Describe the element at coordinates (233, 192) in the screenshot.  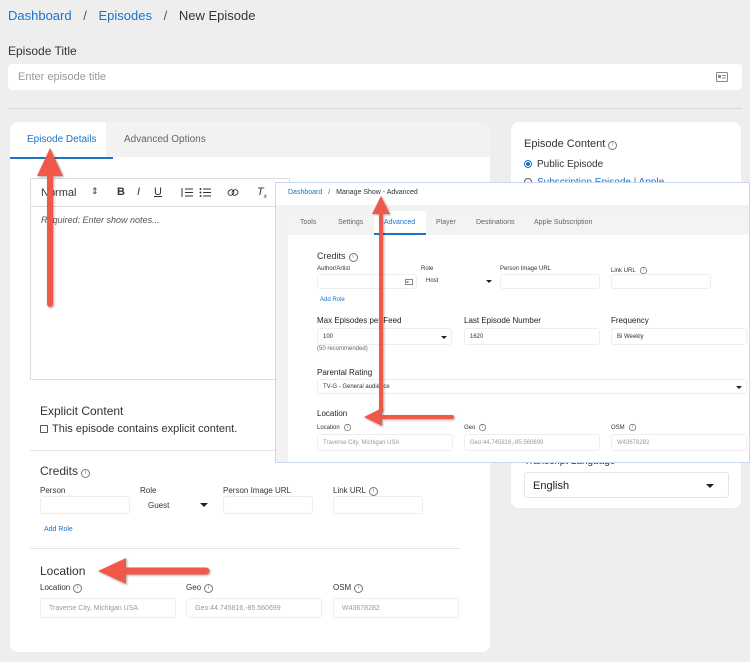
I see `link-icon` at that location.